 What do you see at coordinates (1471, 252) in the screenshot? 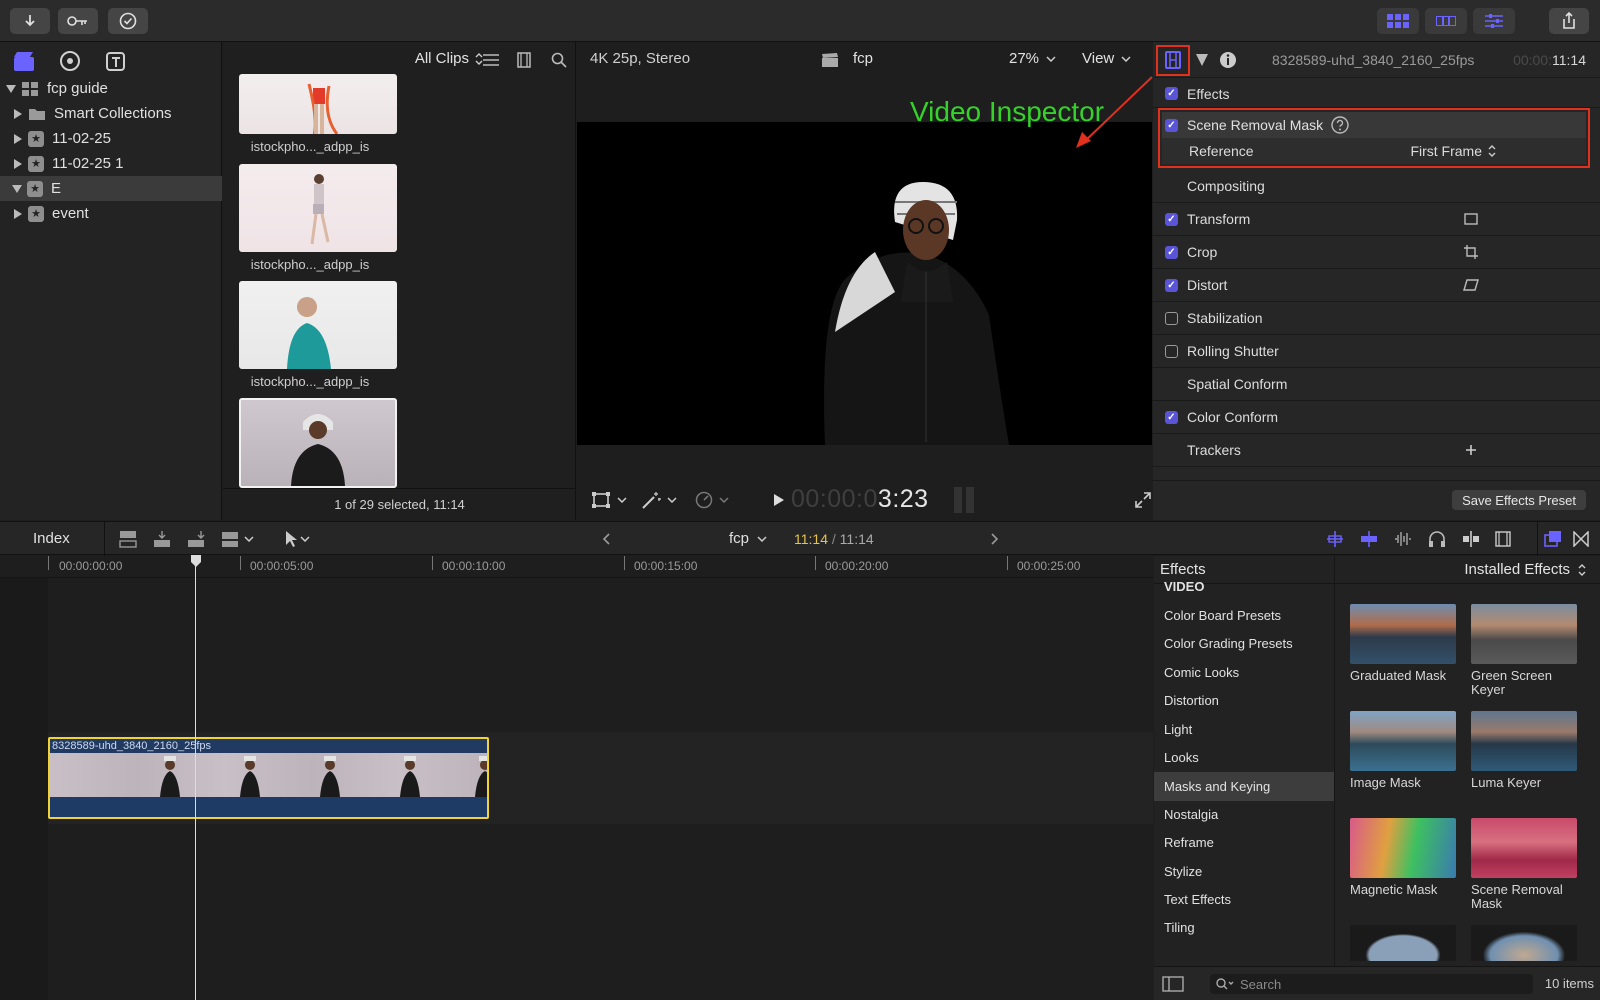
I see `crop-onscreen-icon` at bounding box center [1471, 252].